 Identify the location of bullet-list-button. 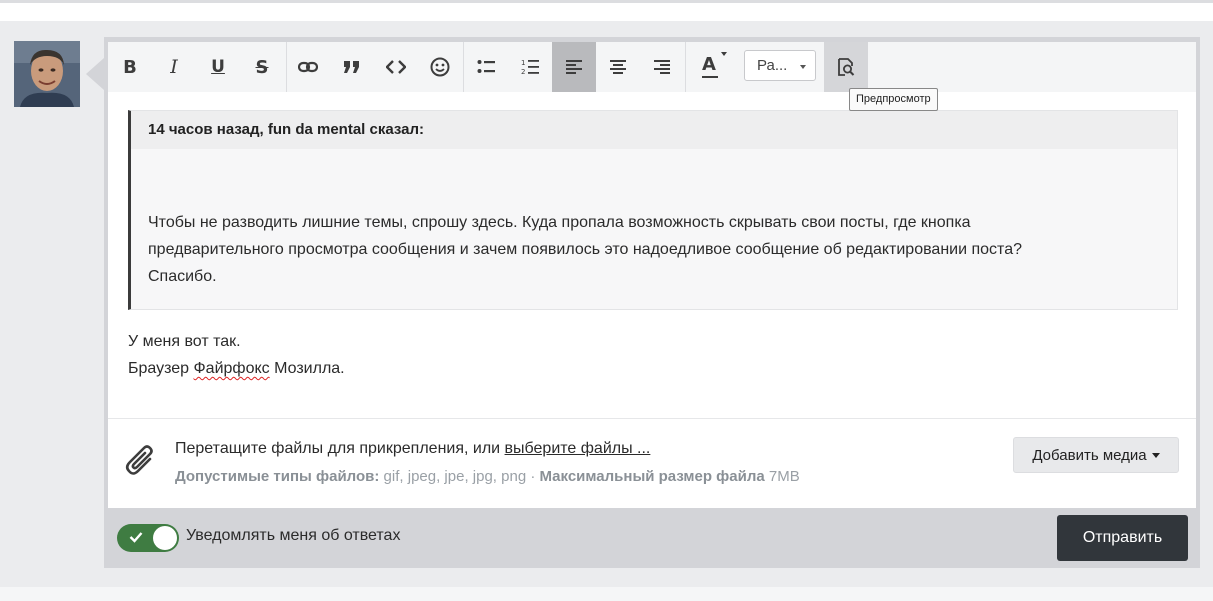
(486, 67).